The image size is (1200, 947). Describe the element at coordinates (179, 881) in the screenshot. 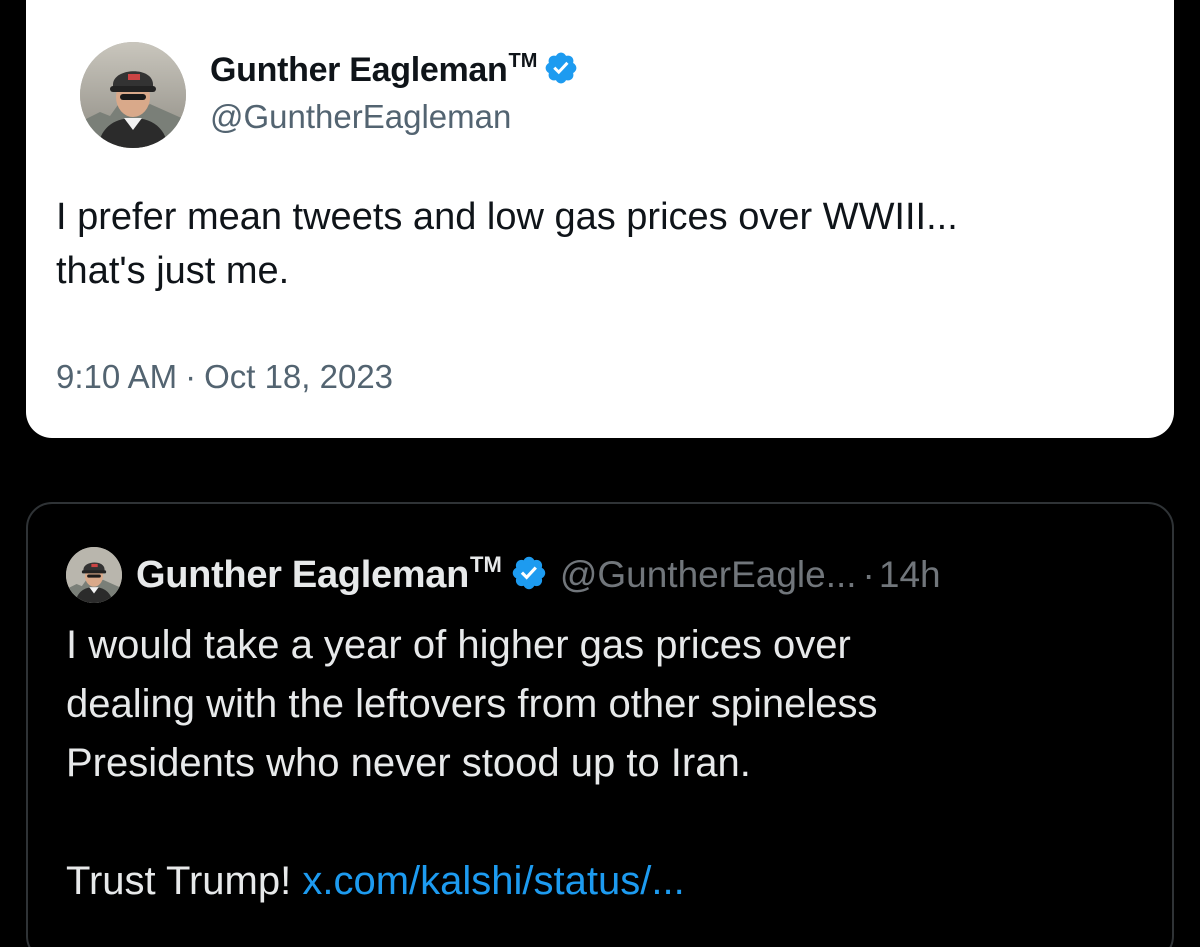

I see `quoted-text-line: Trust Trump!` at that location.